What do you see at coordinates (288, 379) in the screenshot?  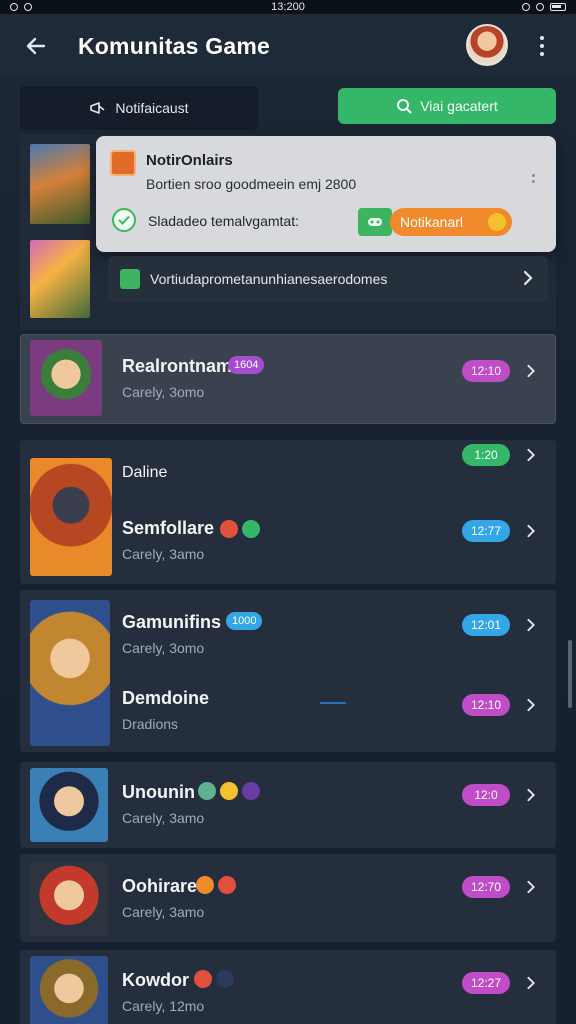 I see `list-item: Realrontnam: 1604 Carely, 3omo 12:10` at bounding box center [288, 379].